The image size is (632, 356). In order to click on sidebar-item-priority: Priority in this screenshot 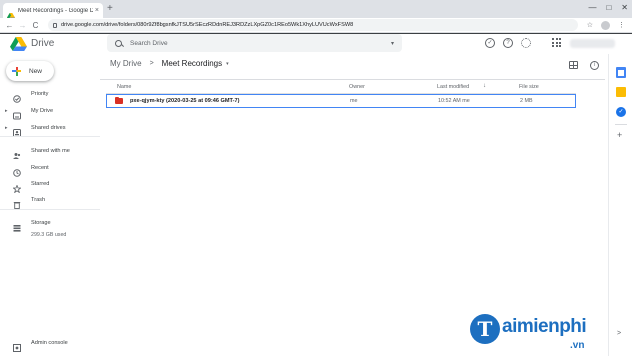, I will do `click(50, 95)`.